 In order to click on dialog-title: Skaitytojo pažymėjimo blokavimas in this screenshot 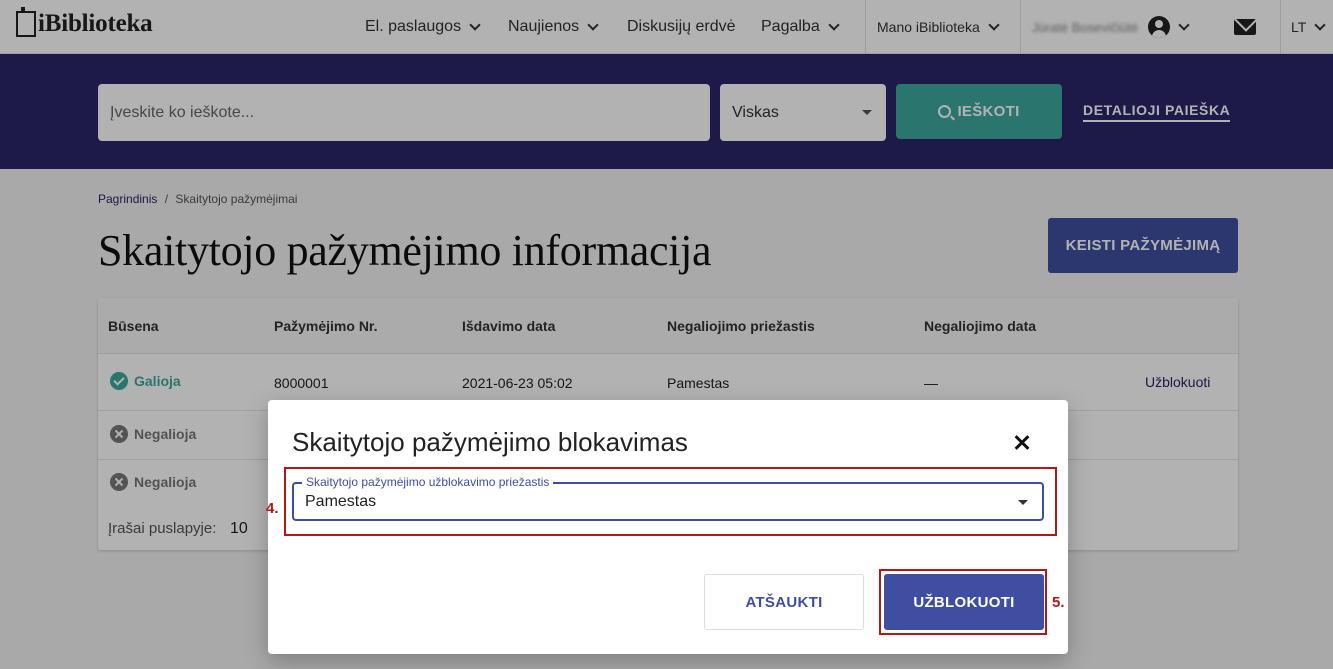, I will do `click(490, 442)`.